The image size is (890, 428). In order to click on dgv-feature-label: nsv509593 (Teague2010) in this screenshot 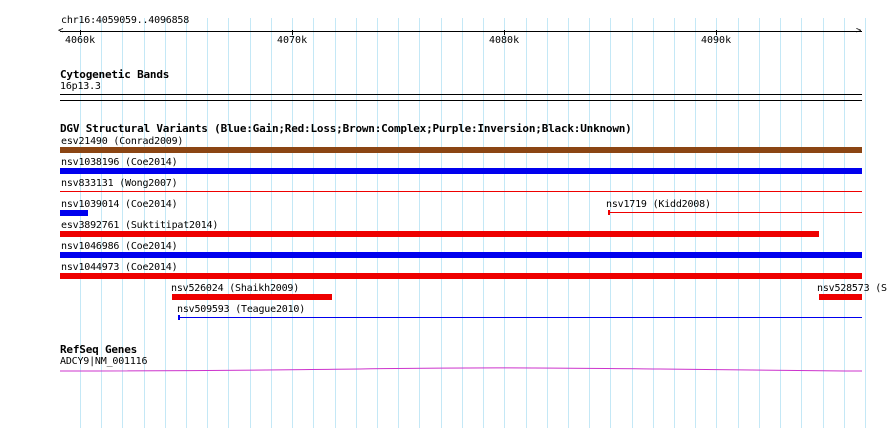, I will do `click(241, 310)`.